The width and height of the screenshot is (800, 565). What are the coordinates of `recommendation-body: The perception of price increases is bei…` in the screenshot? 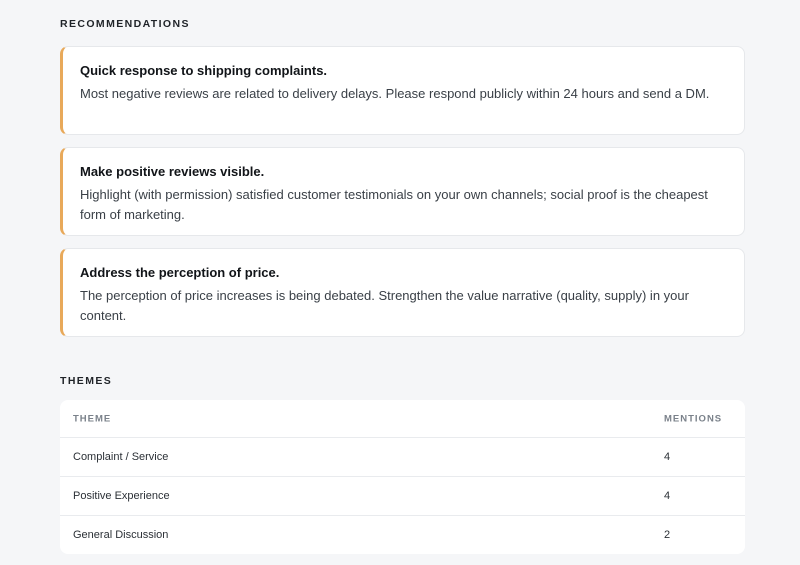 It's located at (384, 305).